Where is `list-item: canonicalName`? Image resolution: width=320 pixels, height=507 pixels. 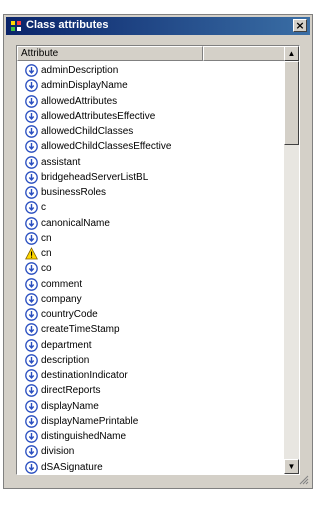
list-item: canonicalName is located at coordinates (151, 223).